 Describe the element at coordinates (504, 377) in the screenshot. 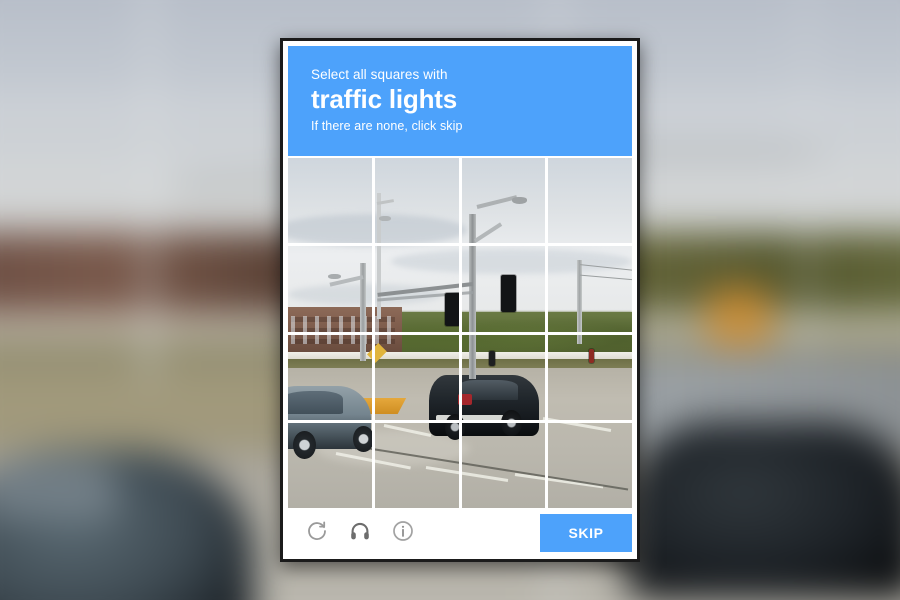

I see `captcha-cell-r3c3` at that location.